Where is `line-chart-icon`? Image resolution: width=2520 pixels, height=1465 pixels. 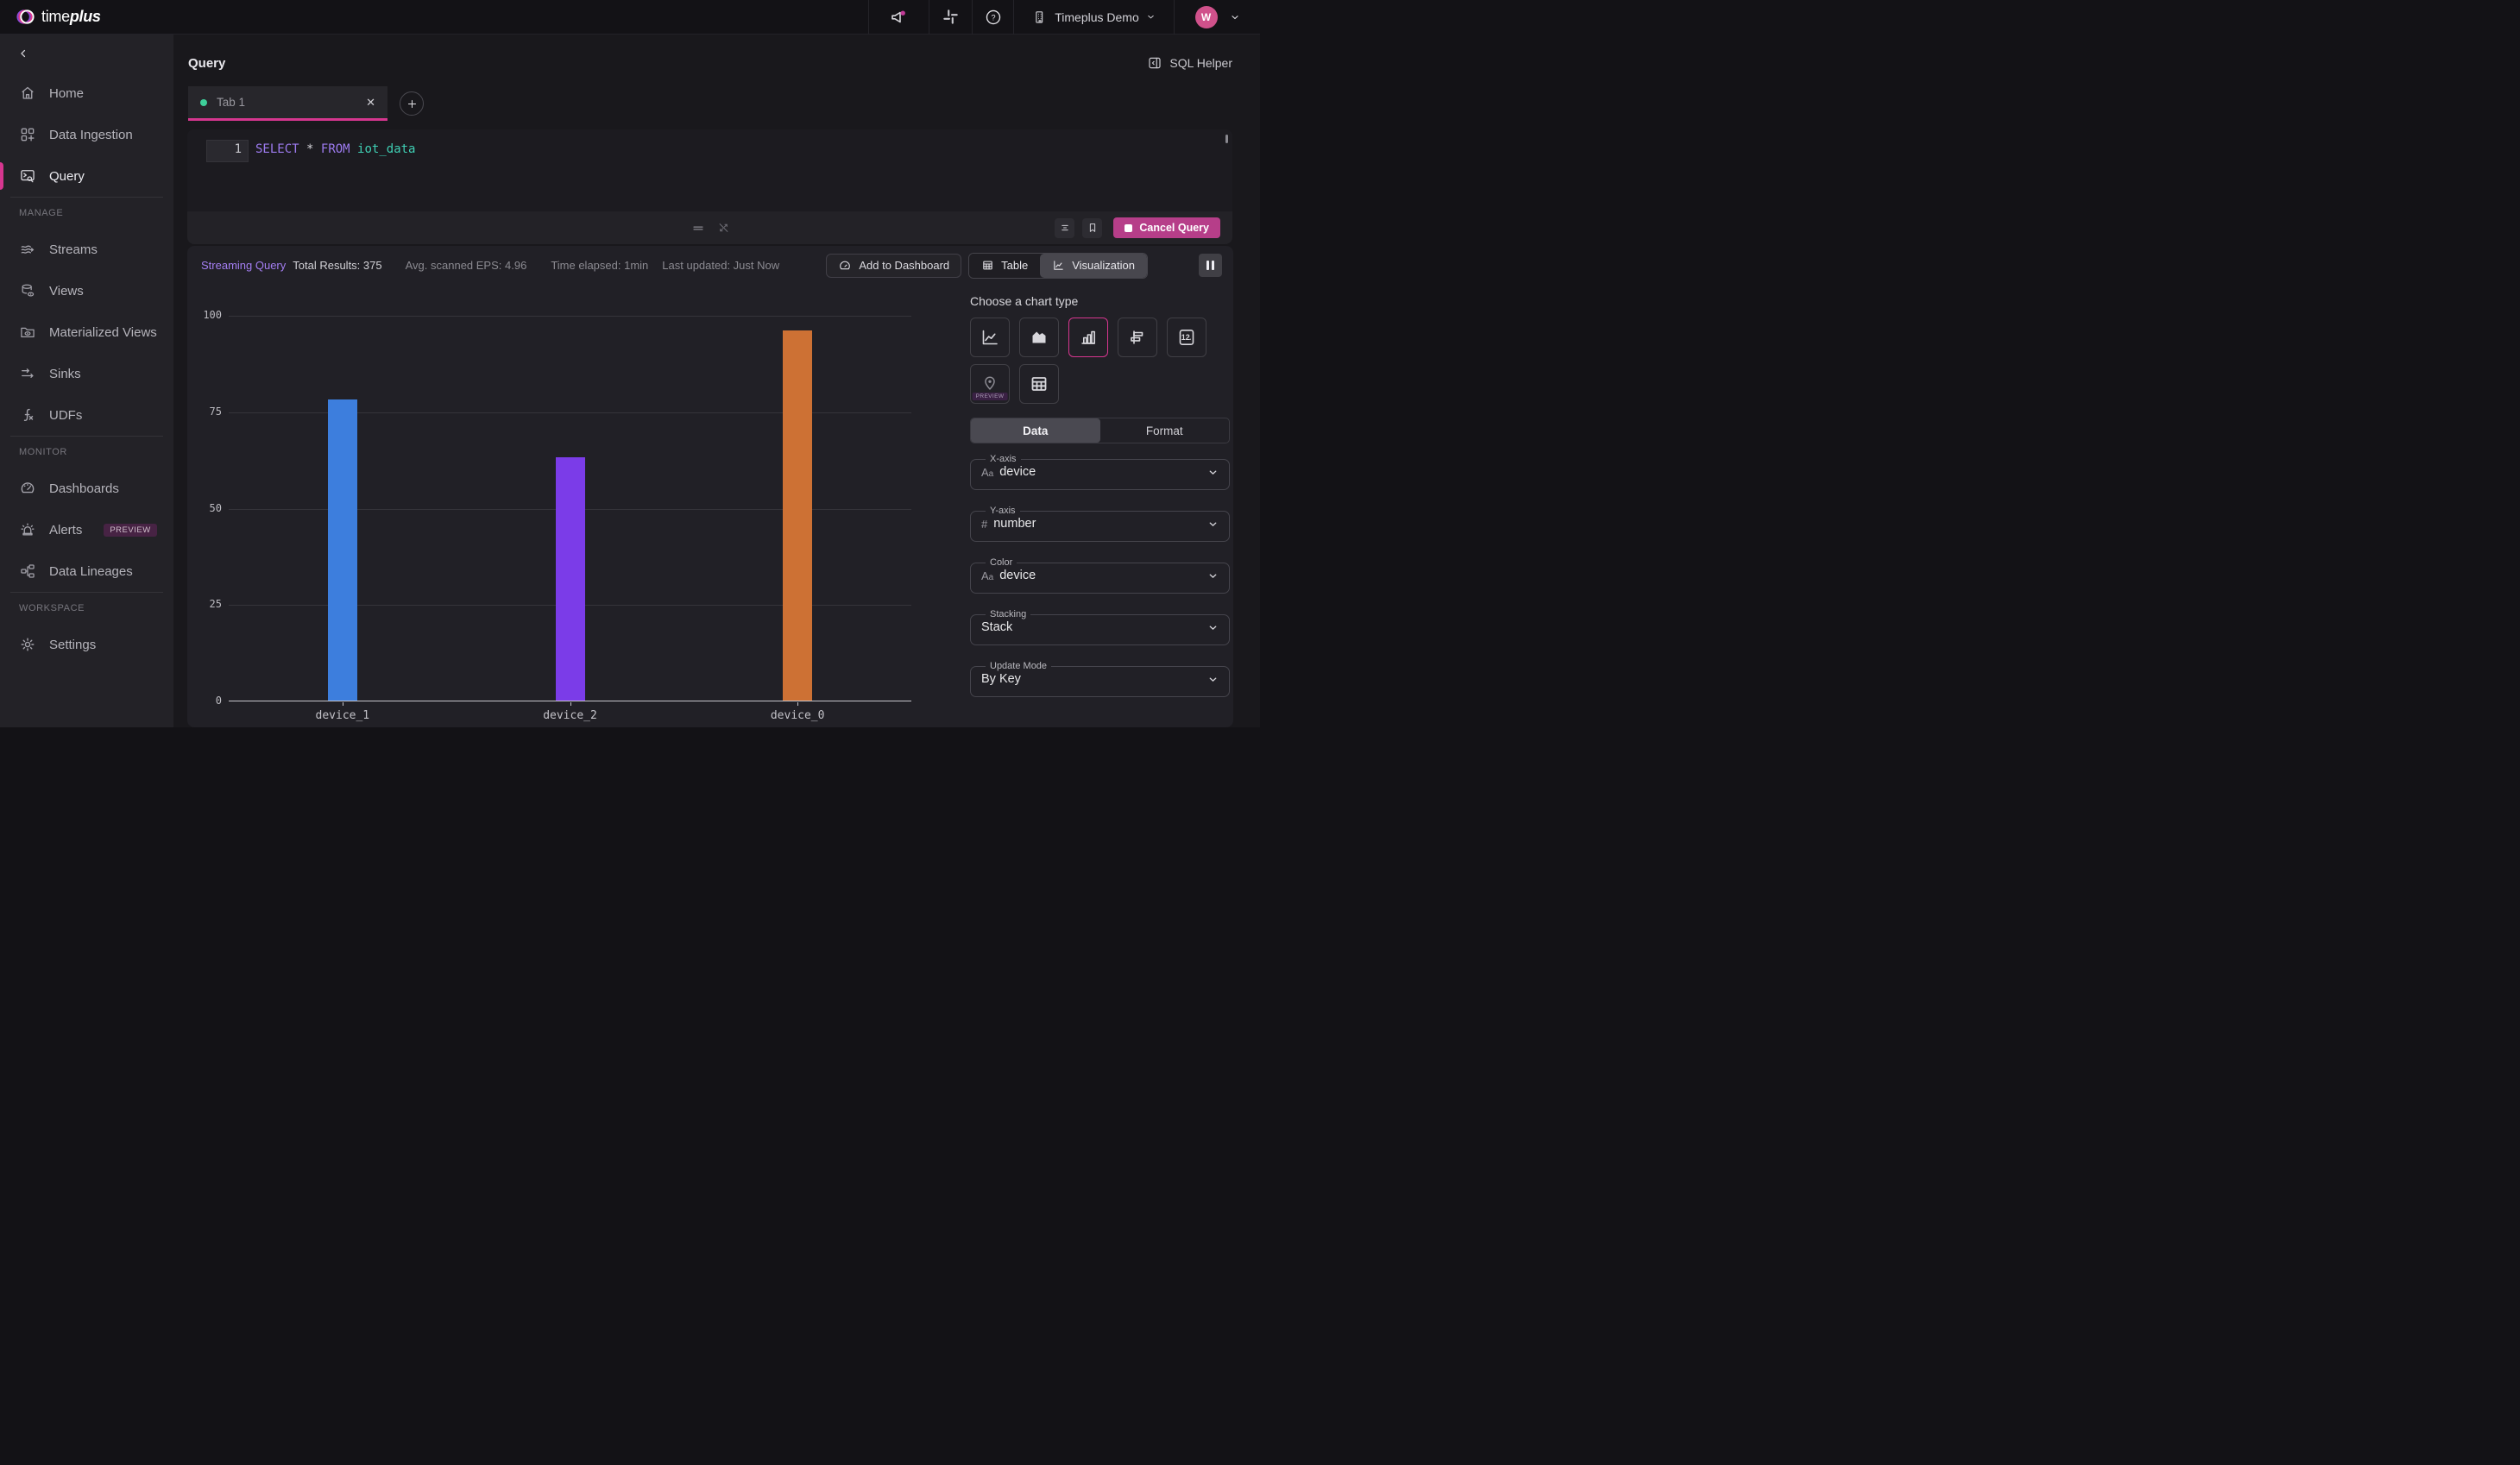
line-chart-icon is located at coordinates (990, 337).